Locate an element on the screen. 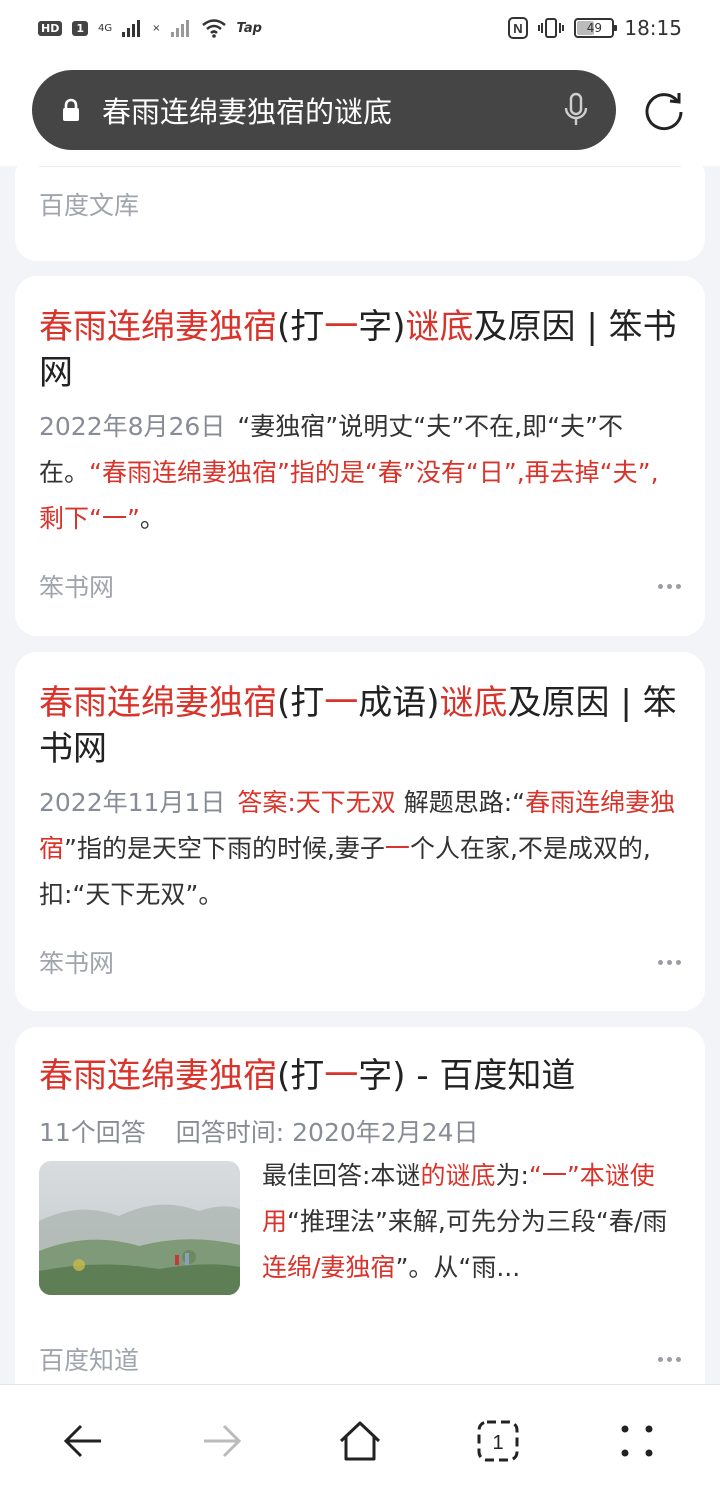 This screenshot has width=720, height=1496. nfc-icon: N is located at coordinates (518, 28).